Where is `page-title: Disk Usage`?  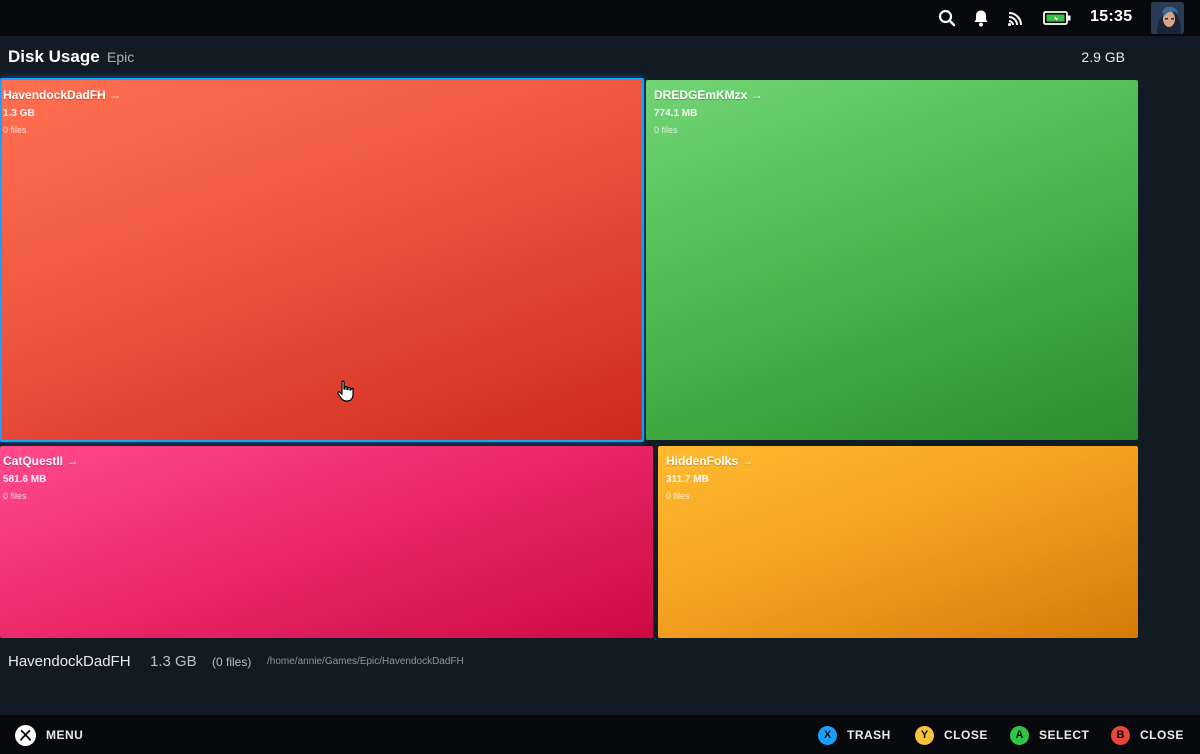
page-title: Disk Usage is located at coordinates (54, 56).